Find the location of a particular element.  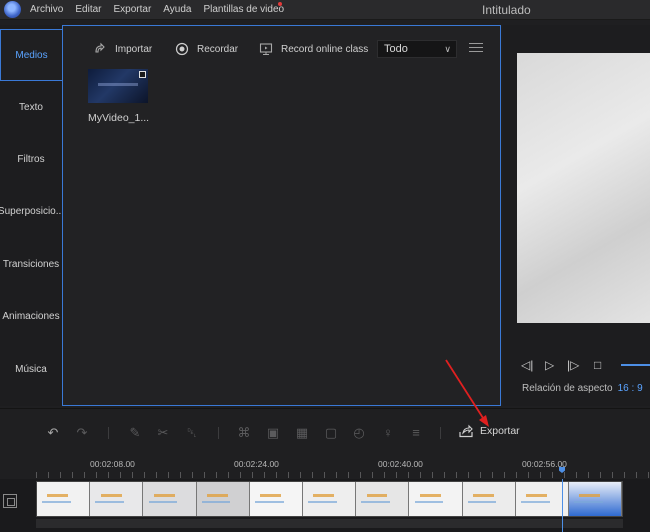

checkbox-icon is located at coordinates (142, 74).